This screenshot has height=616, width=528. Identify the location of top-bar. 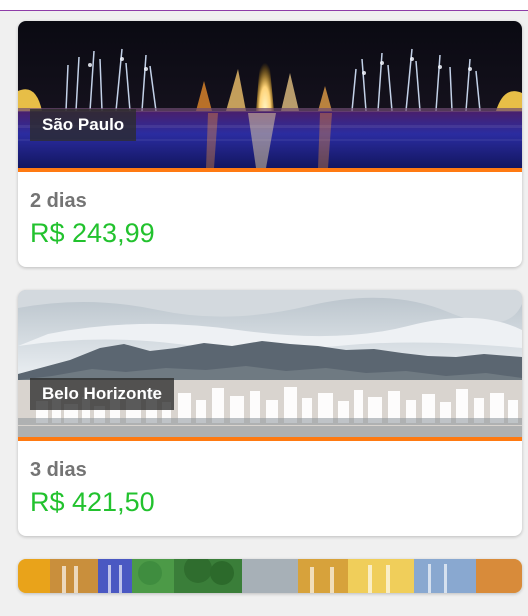
(264, 5).